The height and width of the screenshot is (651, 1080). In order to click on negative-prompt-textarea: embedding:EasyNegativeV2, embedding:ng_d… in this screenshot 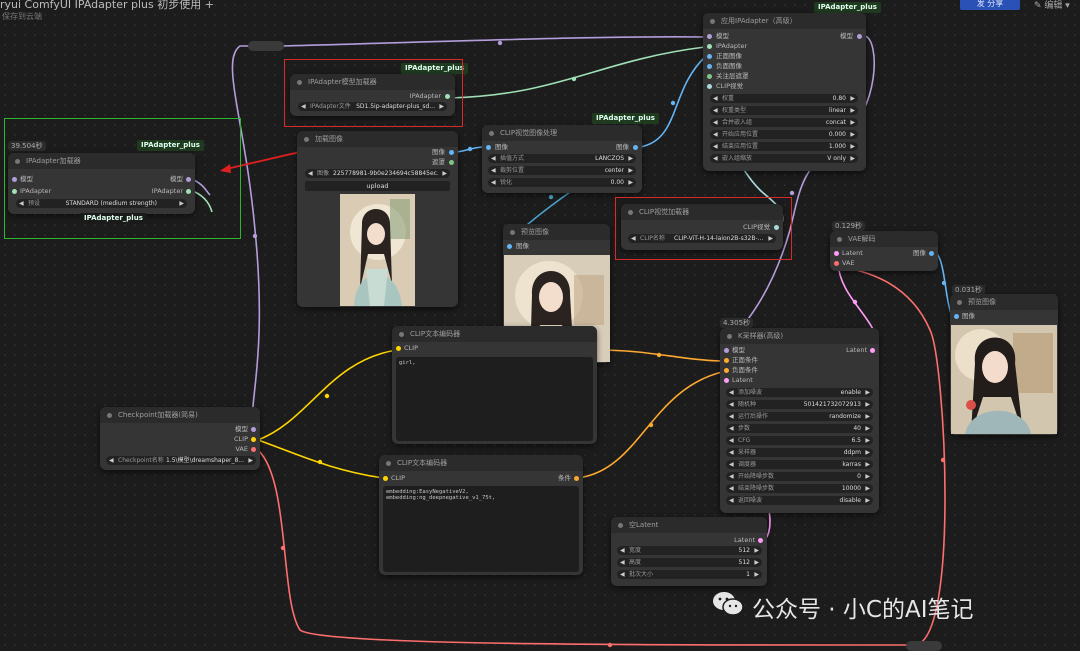, I will do `click(481, 529)`.